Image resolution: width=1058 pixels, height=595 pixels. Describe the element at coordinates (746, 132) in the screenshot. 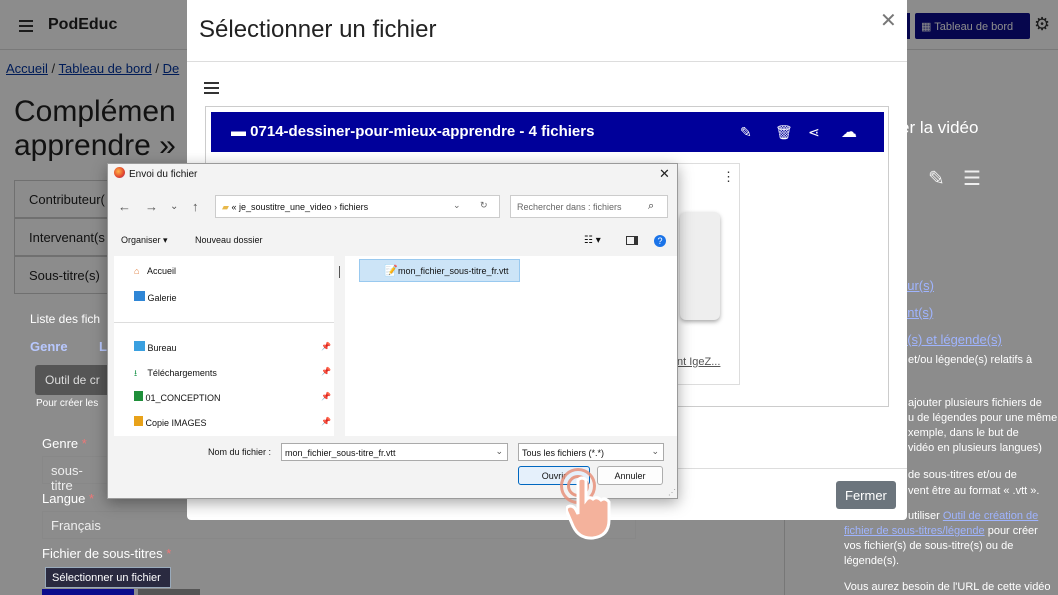

I see `edit-folder-icon: ✎` at that location.